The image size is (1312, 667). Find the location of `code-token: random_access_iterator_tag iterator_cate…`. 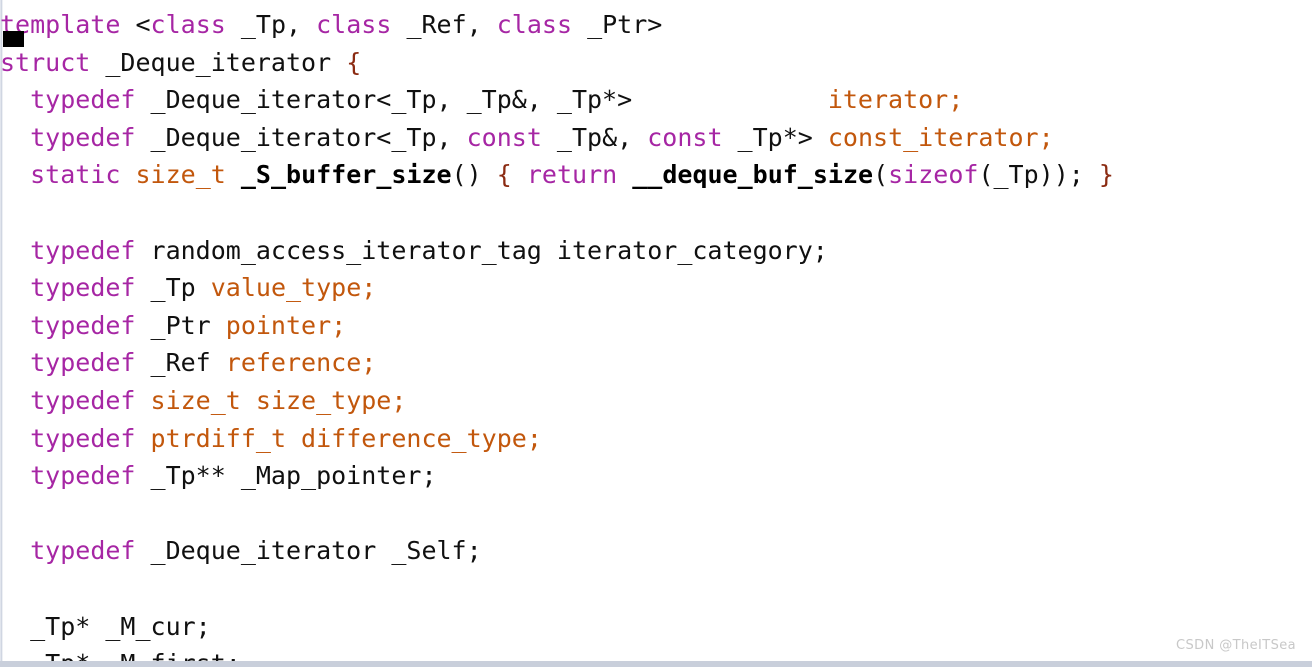

code-token: random_access_iterator_tag iterator_cate… is located at coordinates (481, 250).